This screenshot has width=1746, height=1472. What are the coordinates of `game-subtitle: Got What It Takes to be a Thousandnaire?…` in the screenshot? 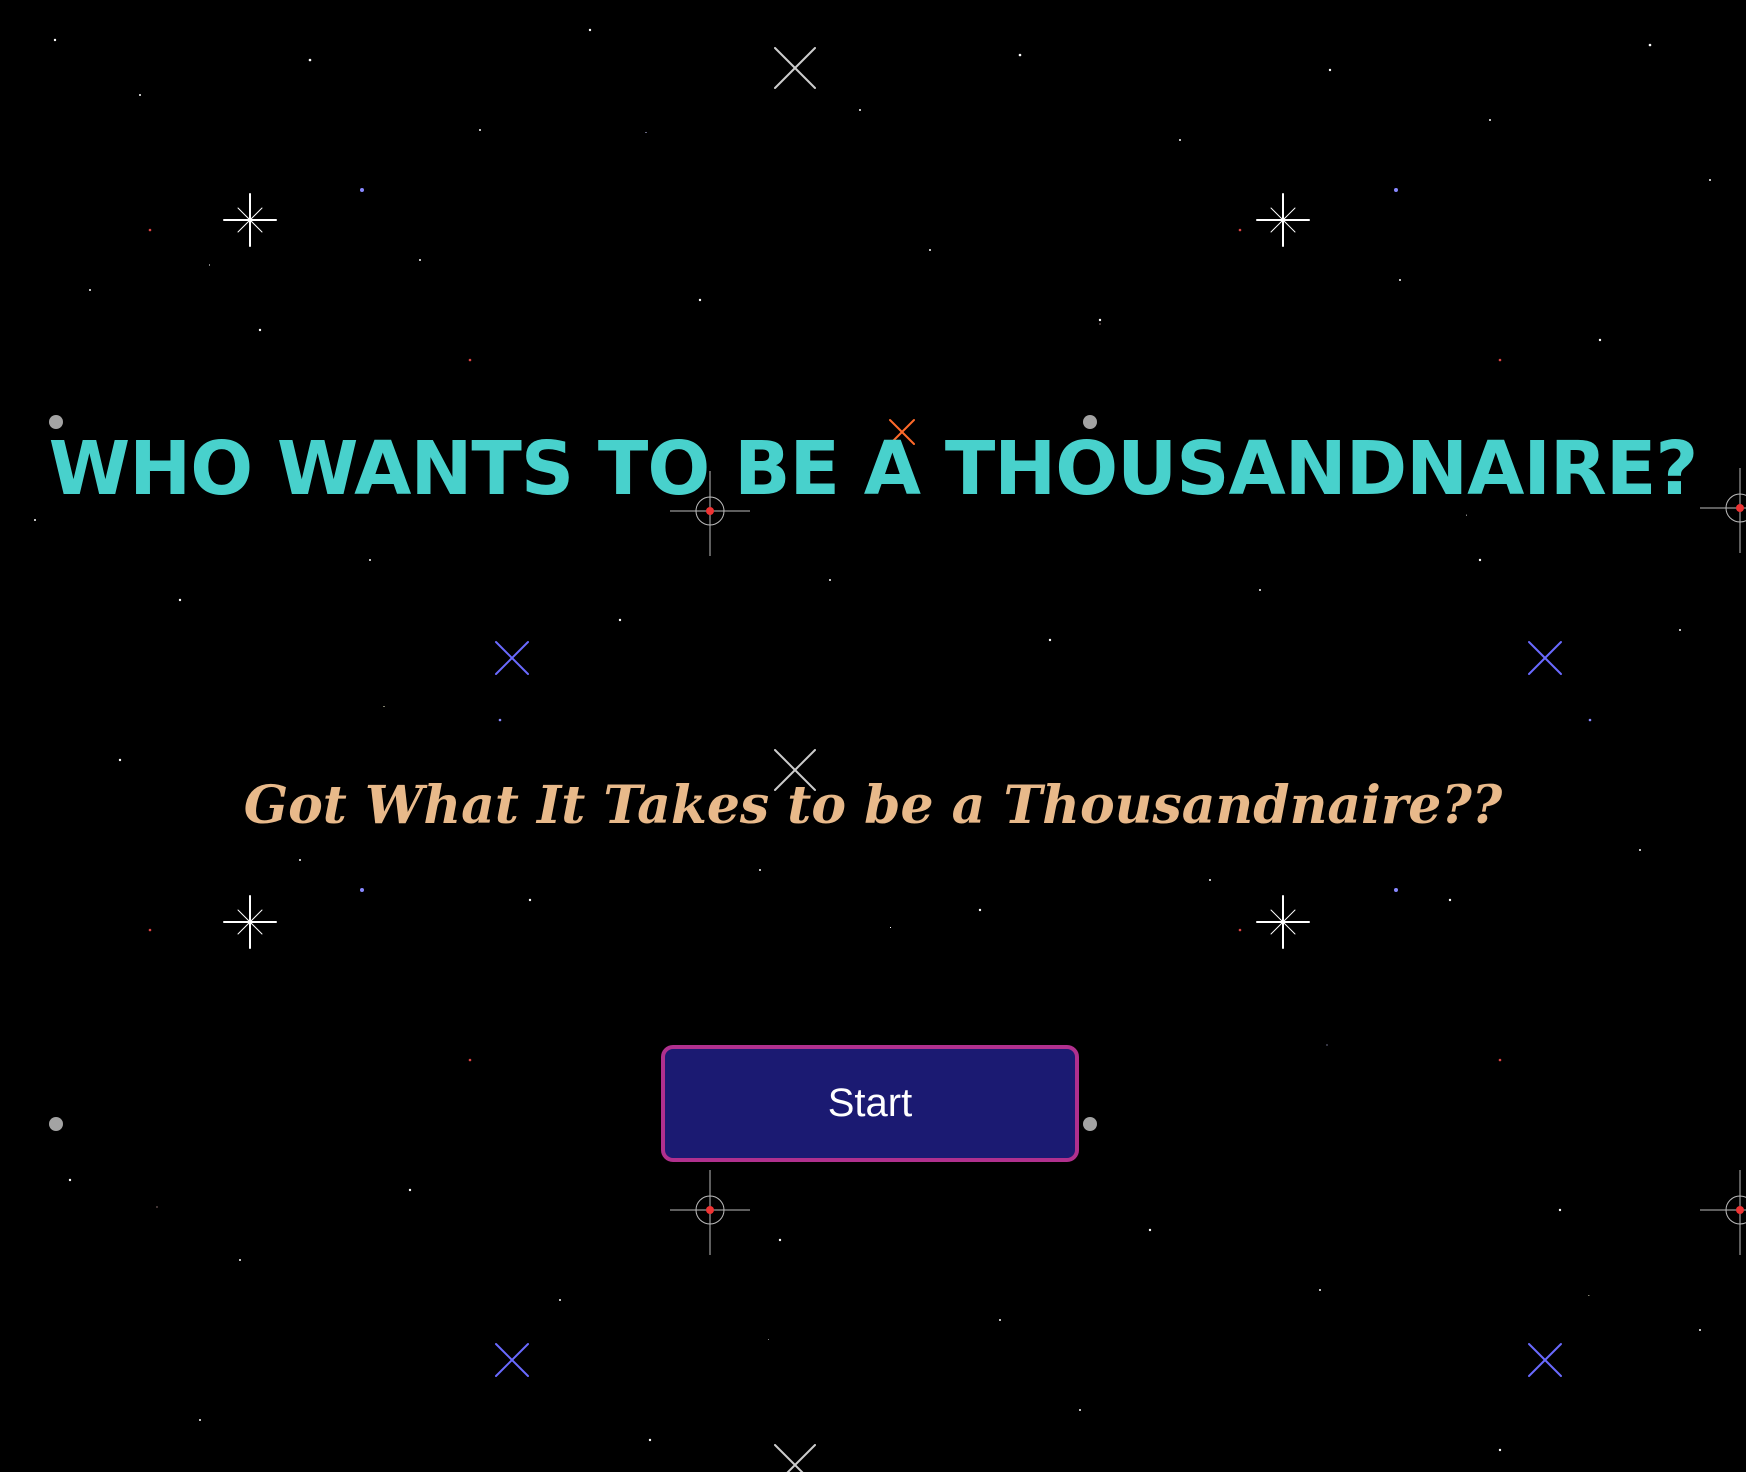 It's located at (873, 805).